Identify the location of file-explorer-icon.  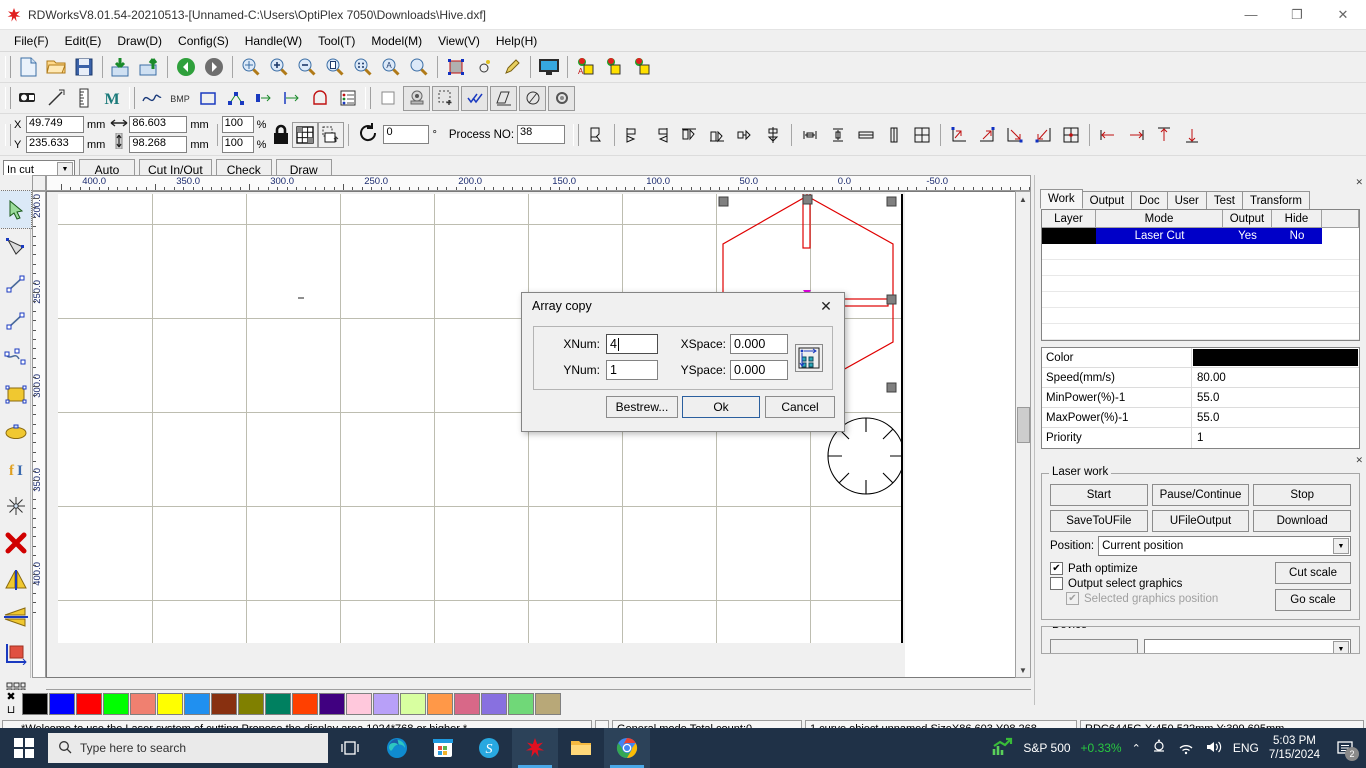
(581, 748).